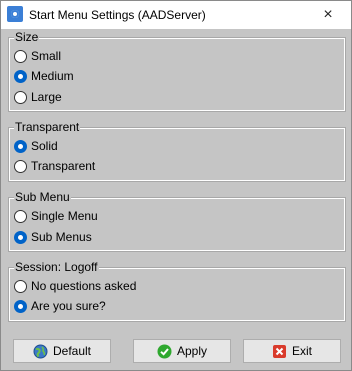 Image resolution: width=352 pixels, height=371 pixels. I want to click on logoff-group-label: Session: Logoff, so click(56, 267).